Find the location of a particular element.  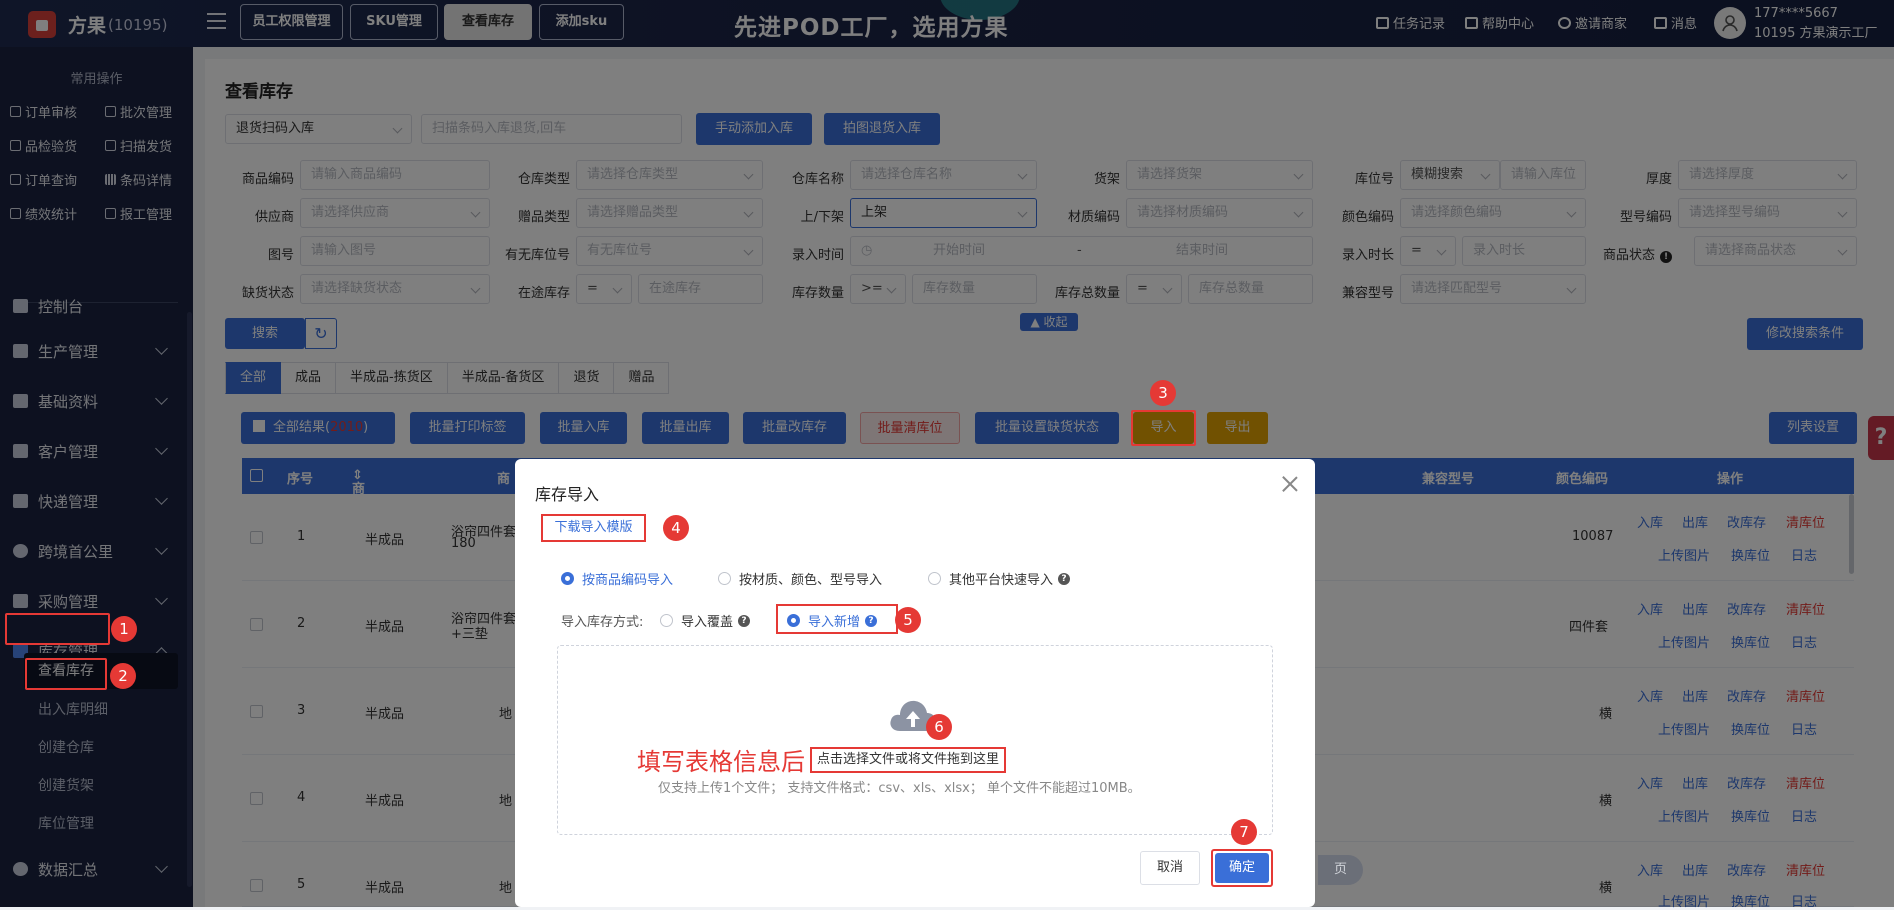

step-badge-6: 6 is located at coordinates (939, 727).